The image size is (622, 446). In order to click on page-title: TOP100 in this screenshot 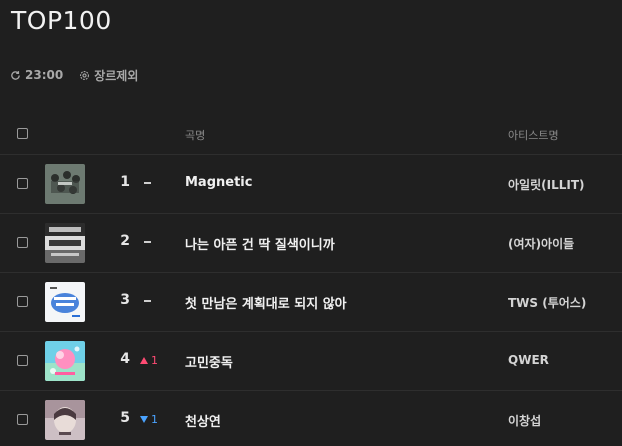, I will do `click(61, 20)`.